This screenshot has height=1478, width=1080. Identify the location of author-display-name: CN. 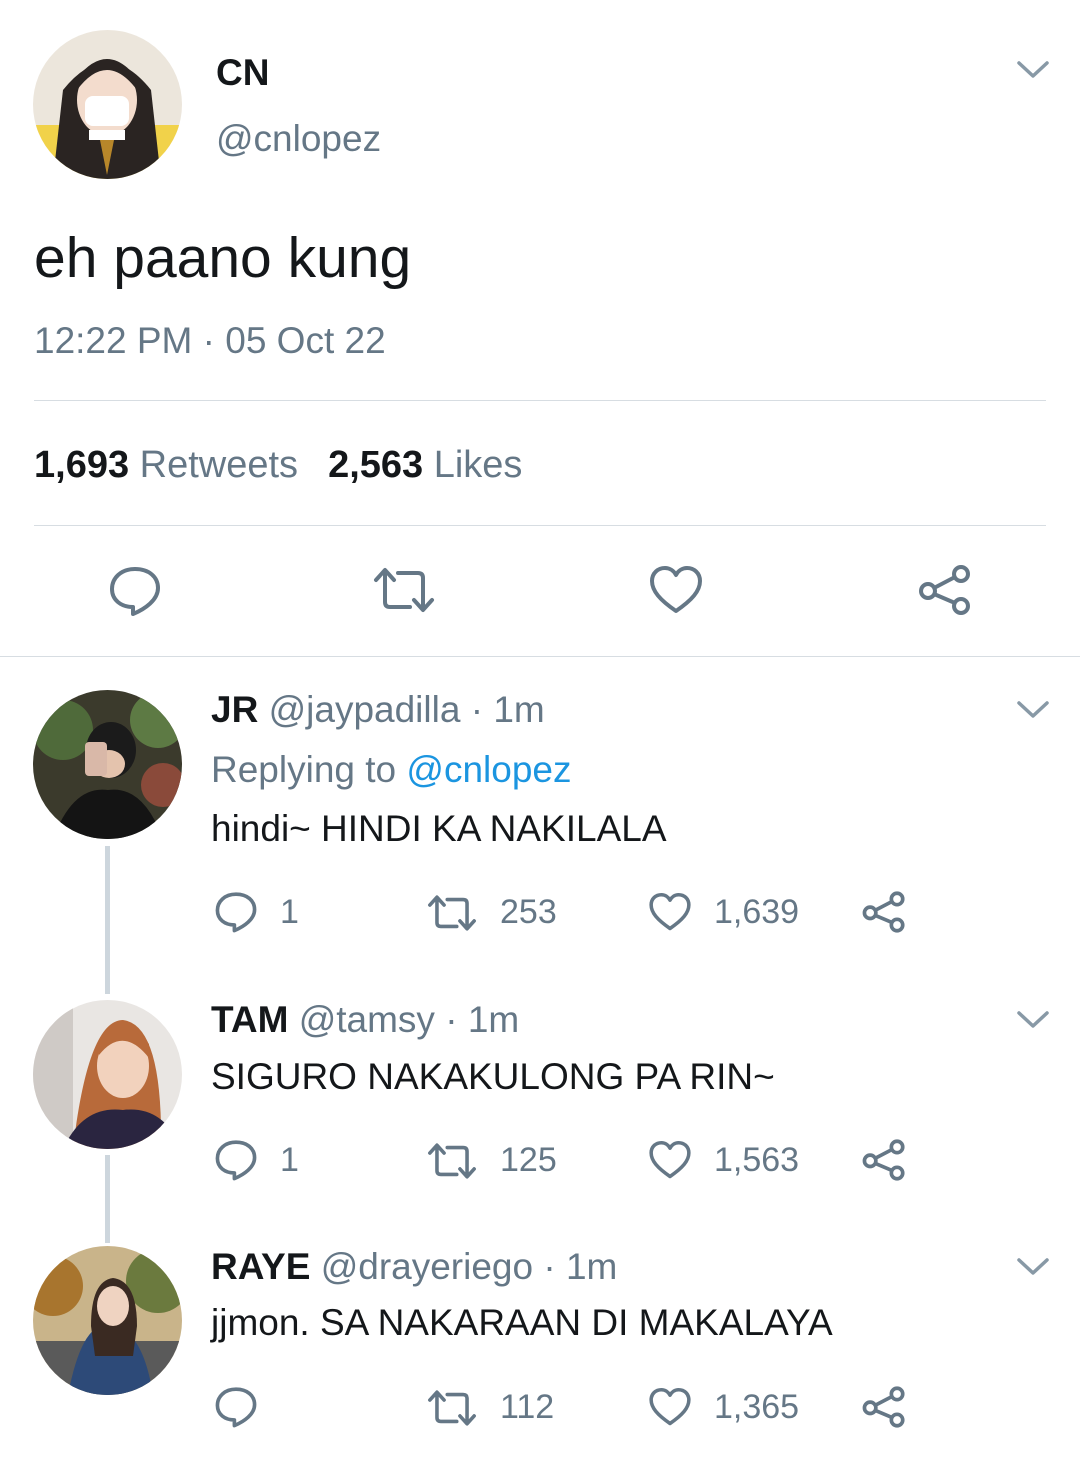
(242, 73).